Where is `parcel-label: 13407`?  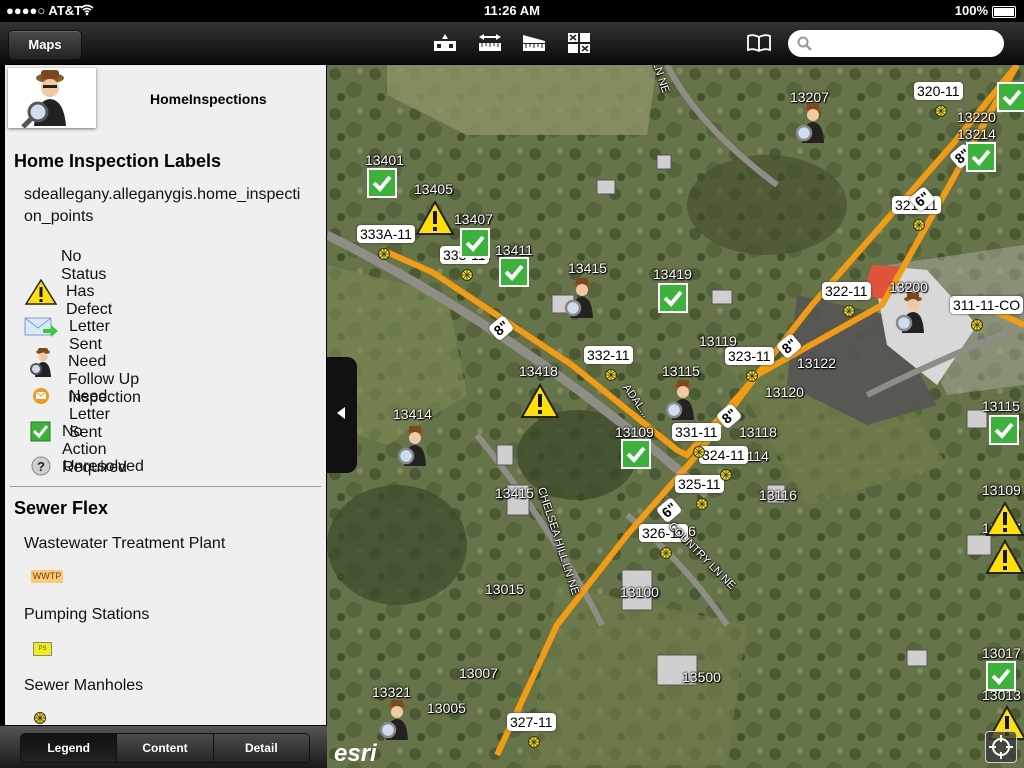 parcel-label: 13407 is located at coordinates (473, 219).